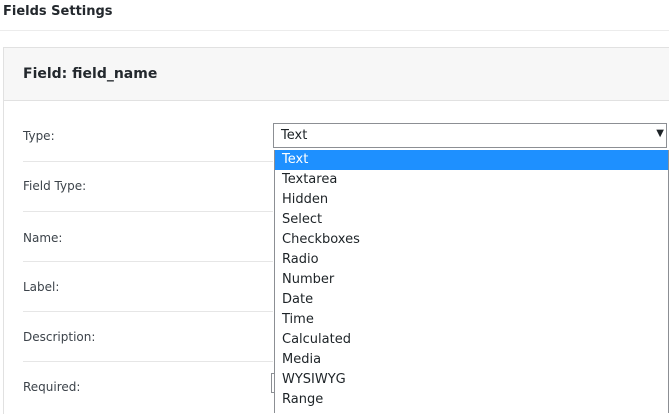  Describe the element at coordinates (52, 387) in the screenshot. I see `required-label: Required:` at that location.